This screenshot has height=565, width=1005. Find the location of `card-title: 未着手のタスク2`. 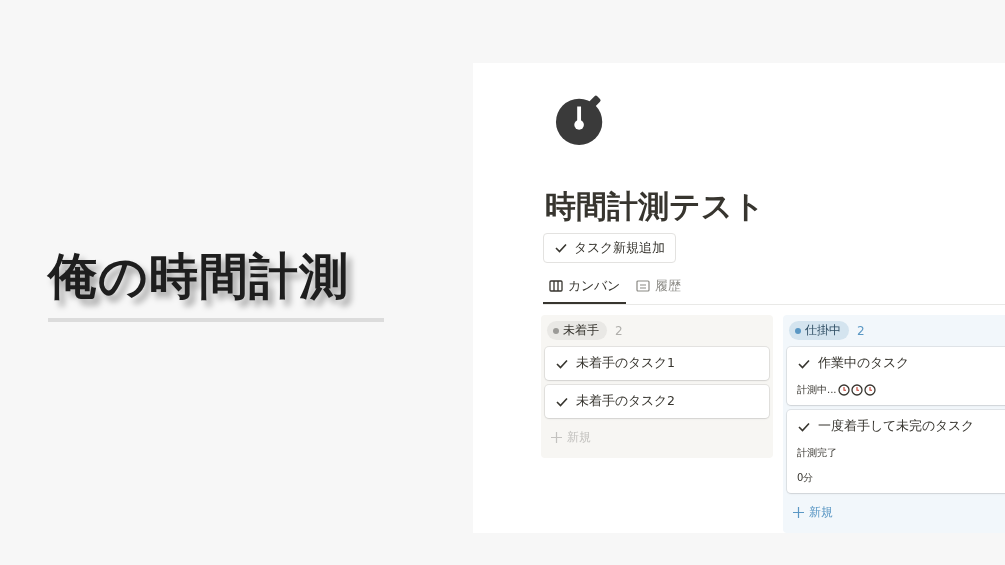

card-title: 未着手のタスク2 is located at coordinates (625, 401).